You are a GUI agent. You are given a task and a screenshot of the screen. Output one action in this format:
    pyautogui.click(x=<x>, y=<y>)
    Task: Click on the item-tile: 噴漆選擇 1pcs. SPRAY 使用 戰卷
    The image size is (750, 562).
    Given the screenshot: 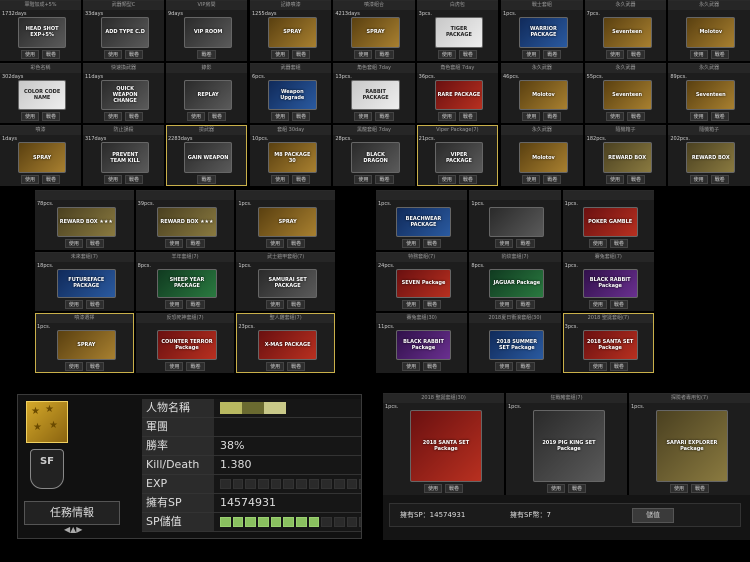 What is the action you would take?
    pyautogui.click(x=84, y=343)
    